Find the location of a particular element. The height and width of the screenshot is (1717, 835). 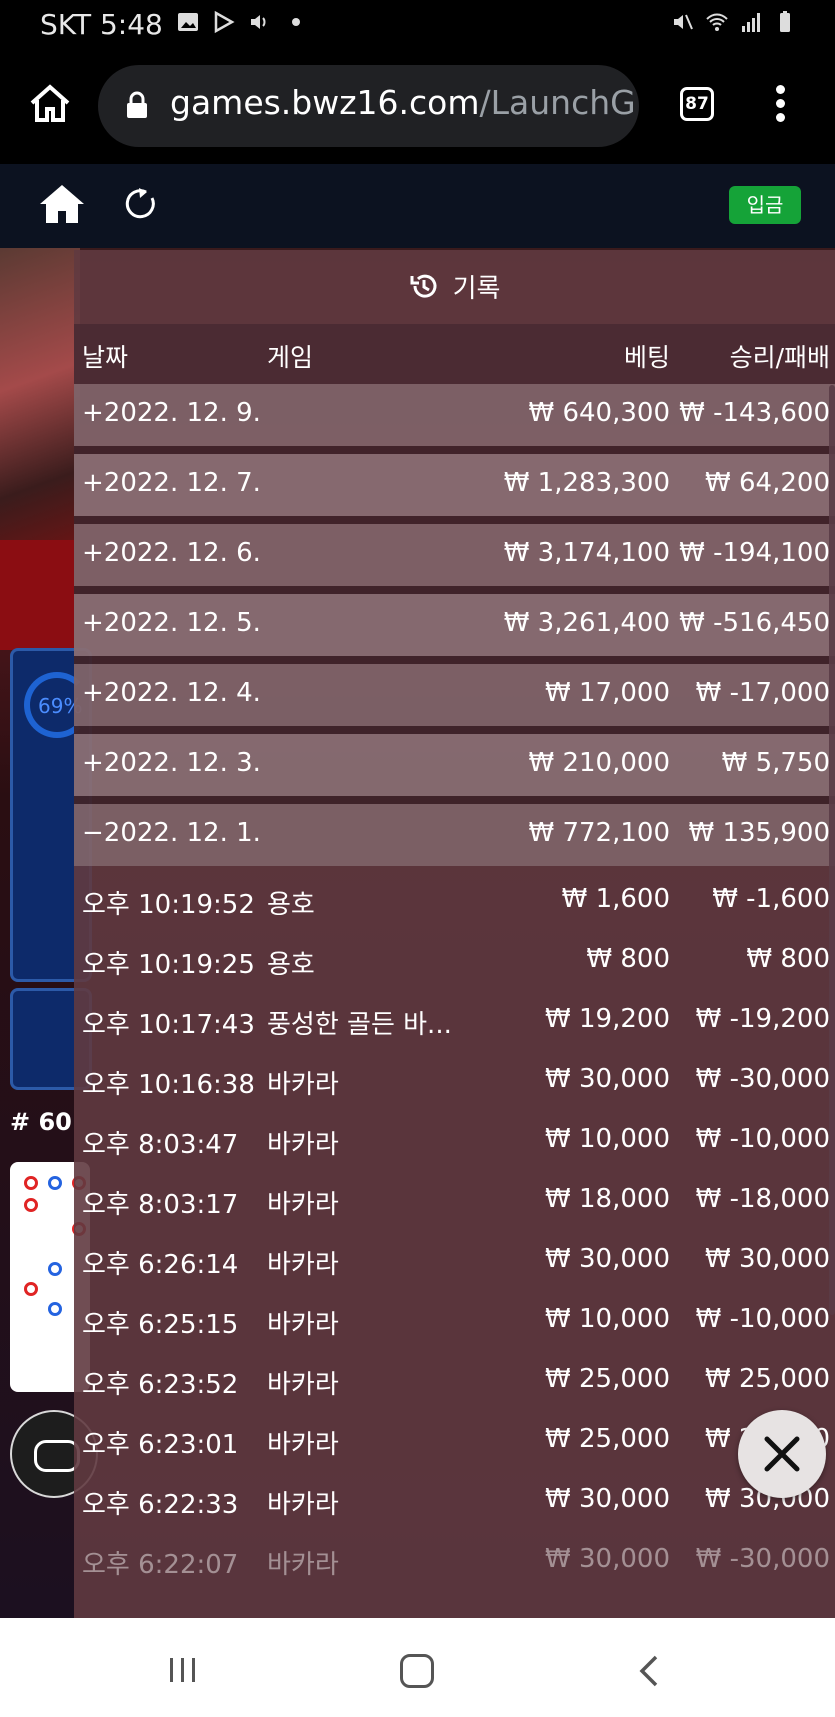

close-history-button is located at coordinates (782, 1454).